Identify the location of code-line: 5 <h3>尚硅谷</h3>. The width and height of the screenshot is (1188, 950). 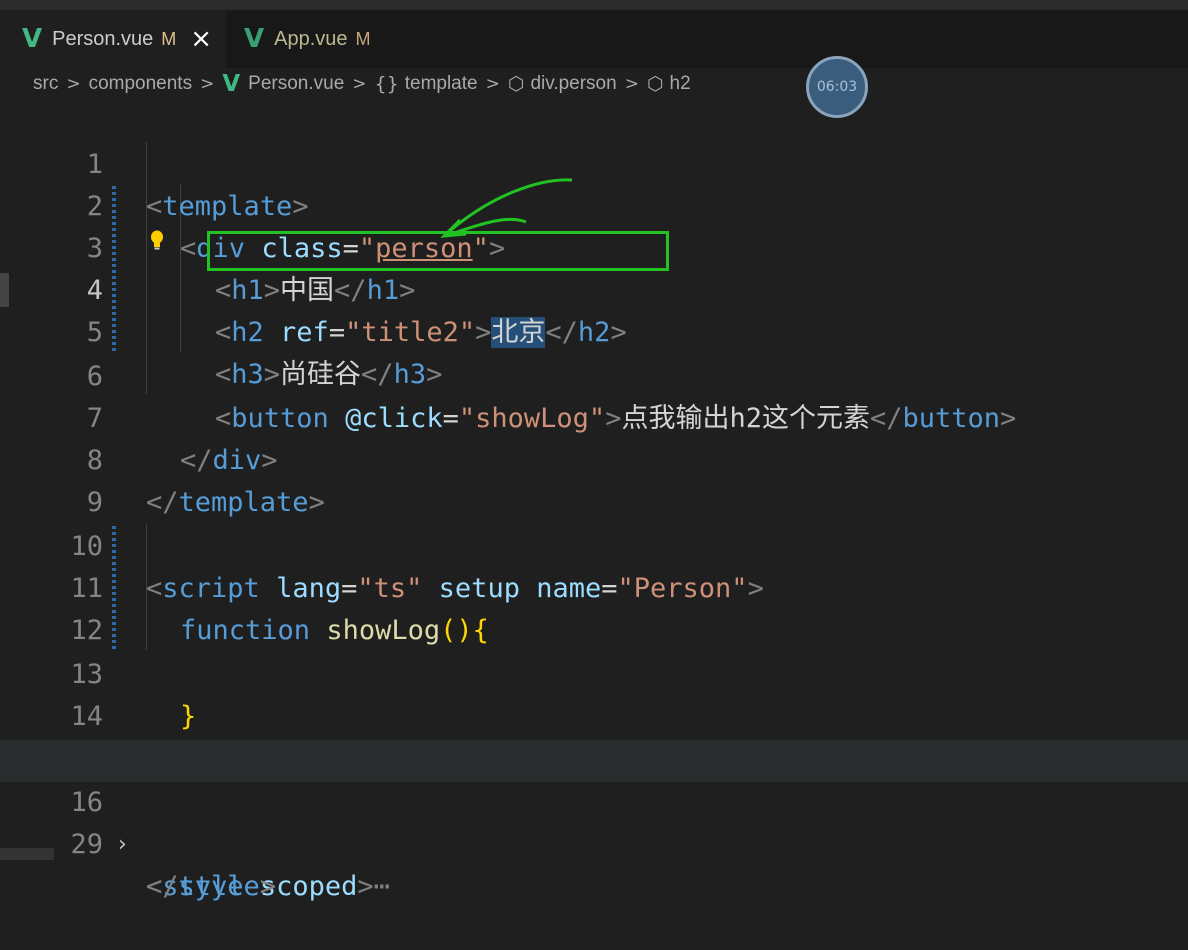
(594, 330).